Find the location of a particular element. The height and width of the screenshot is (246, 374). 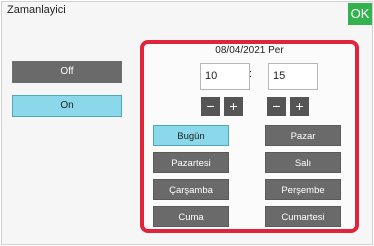

day-wednesday-button: Çarşamba is located at coordinates (191, 189).